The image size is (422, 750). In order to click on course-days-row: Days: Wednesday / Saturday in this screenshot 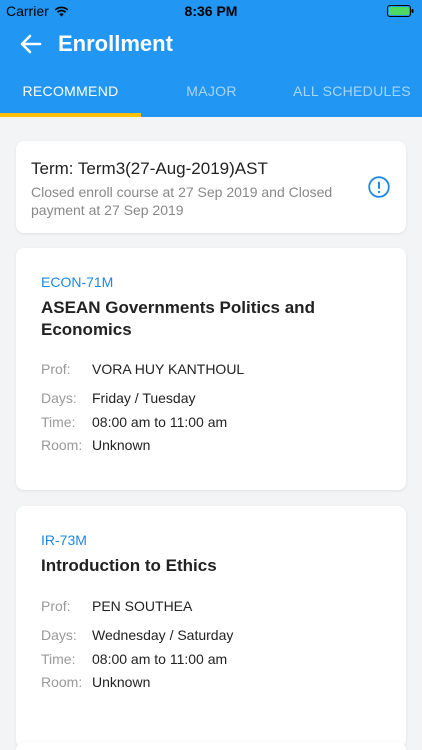, I will do `click(137, 635)`.